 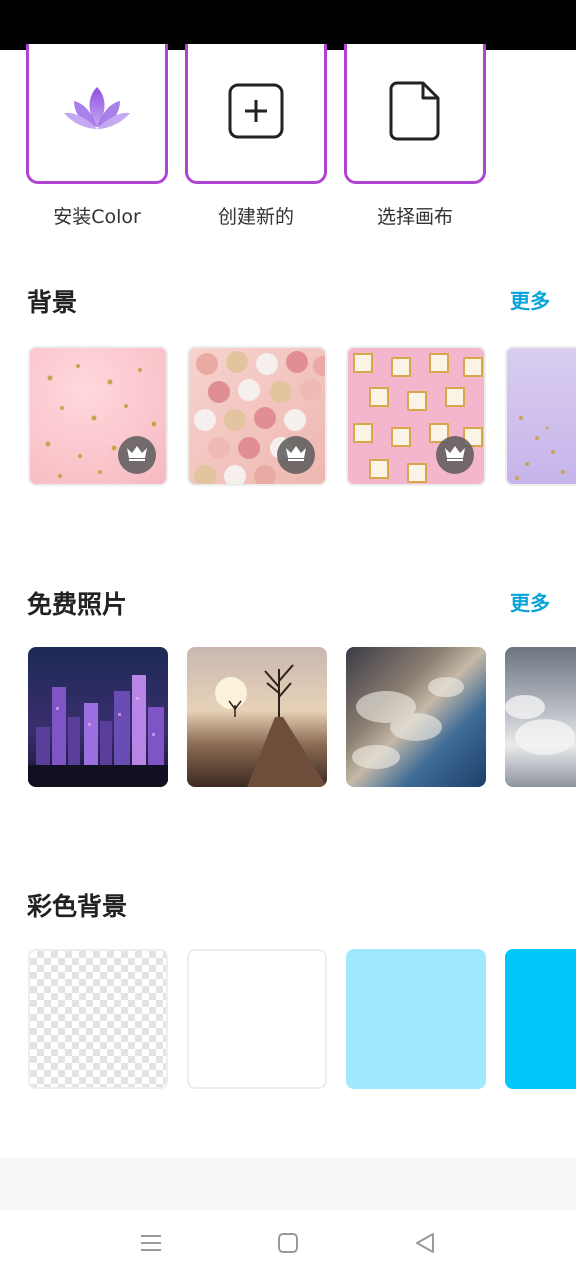 I want to click on menu-icon, so click(x=151, y=1245).